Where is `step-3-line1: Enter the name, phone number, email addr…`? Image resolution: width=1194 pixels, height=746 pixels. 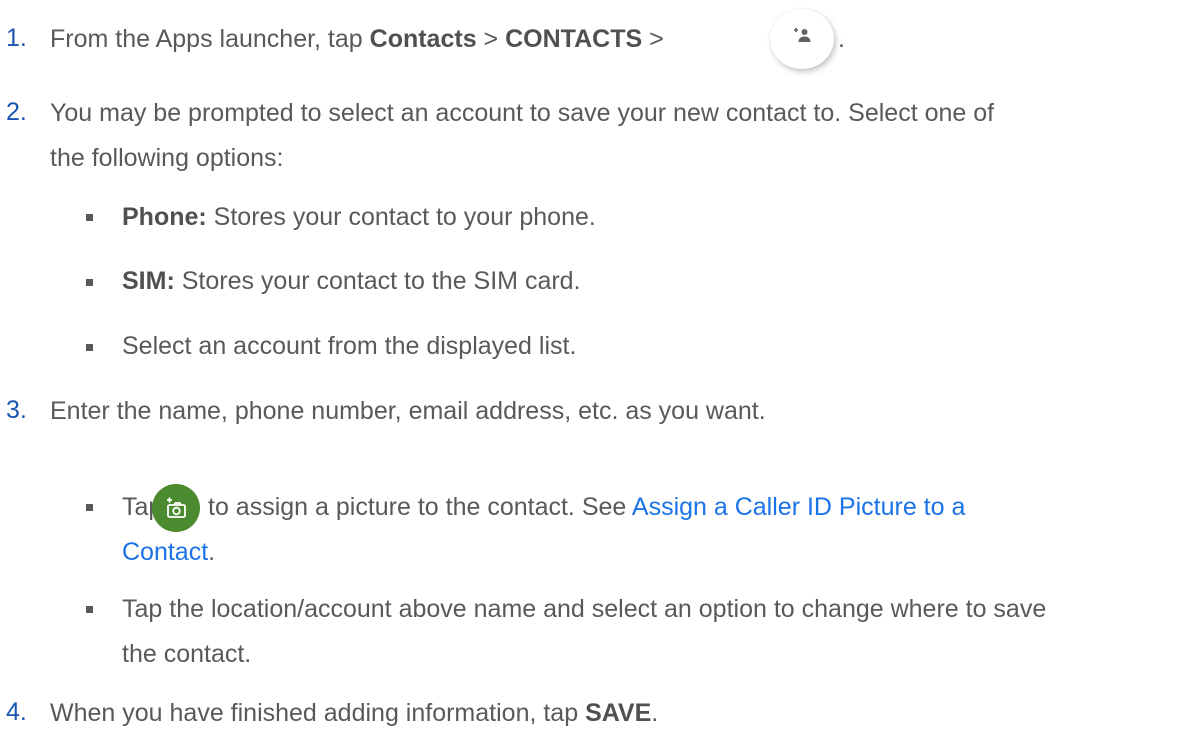
step-3-line1: Enter the name, phone number, email addr… is located at coordinates (408, 411).